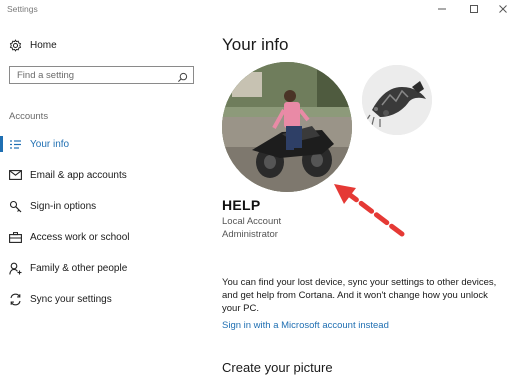 This screenshot has height=387, width=514. What do you see at coordinates (80, 237) in the screenshot?
I see `sidebar-item-label: Access work or school` at bounding box center [80, 237].